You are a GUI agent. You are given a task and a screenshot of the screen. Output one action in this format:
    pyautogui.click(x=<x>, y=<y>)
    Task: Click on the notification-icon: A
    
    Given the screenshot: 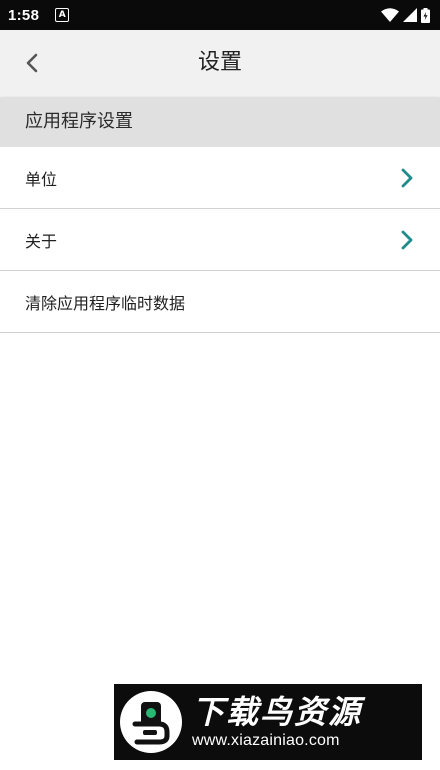 What is the action you would take?
    pyautogui.click(x=62, y=15)
    